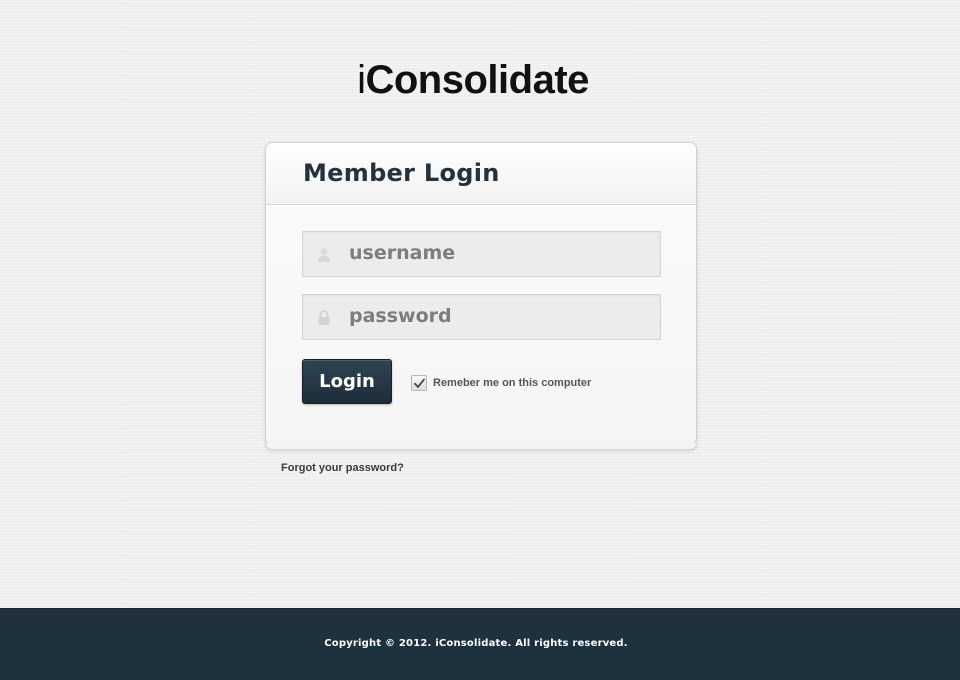  I want to click on password-placeholder: password, so click(400, 316).